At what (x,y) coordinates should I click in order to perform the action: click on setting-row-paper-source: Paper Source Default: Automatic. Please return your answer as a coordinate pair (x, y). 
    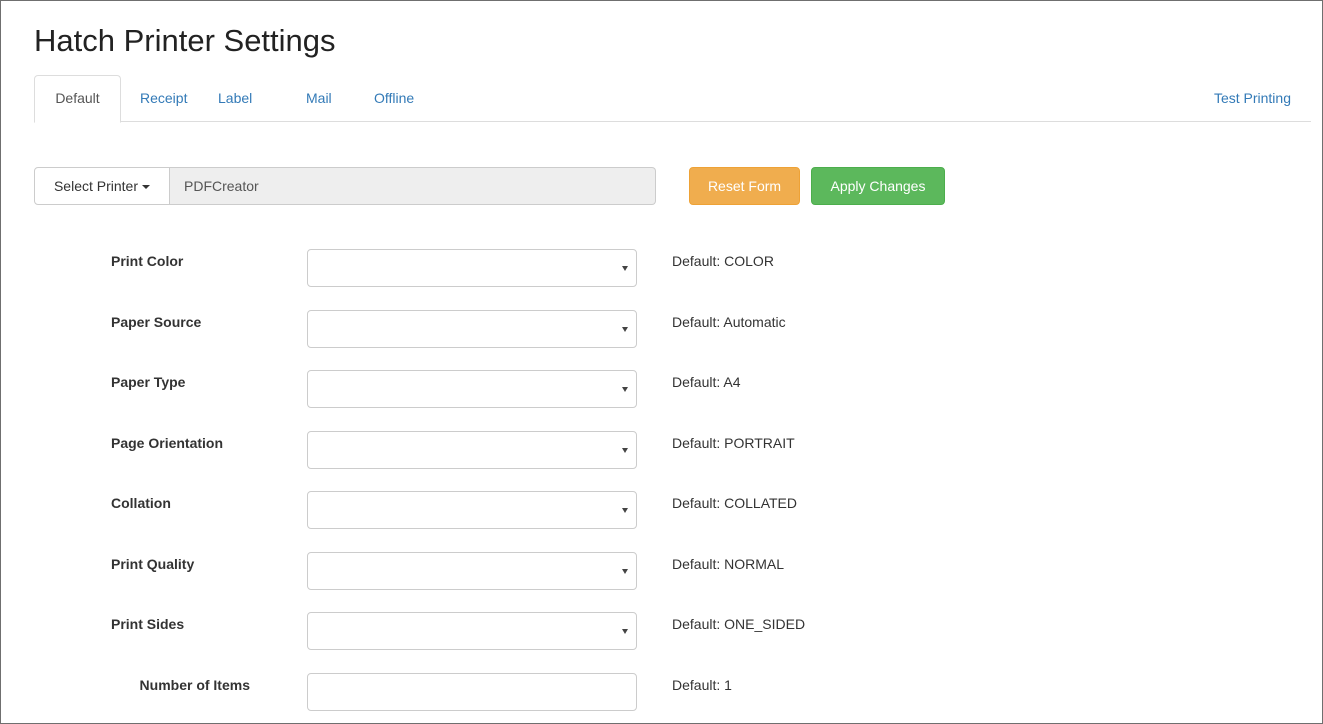
    Looking at the image, I should click on (662, 329).